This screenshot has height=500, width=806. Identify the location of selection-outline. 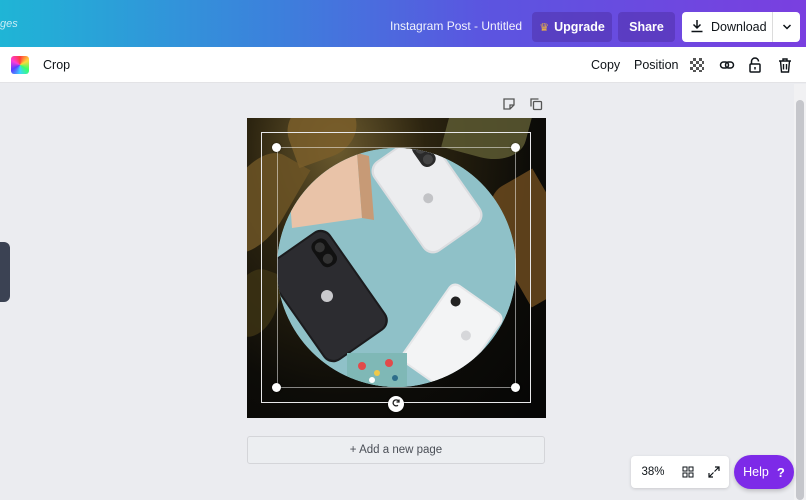
(396, 267).